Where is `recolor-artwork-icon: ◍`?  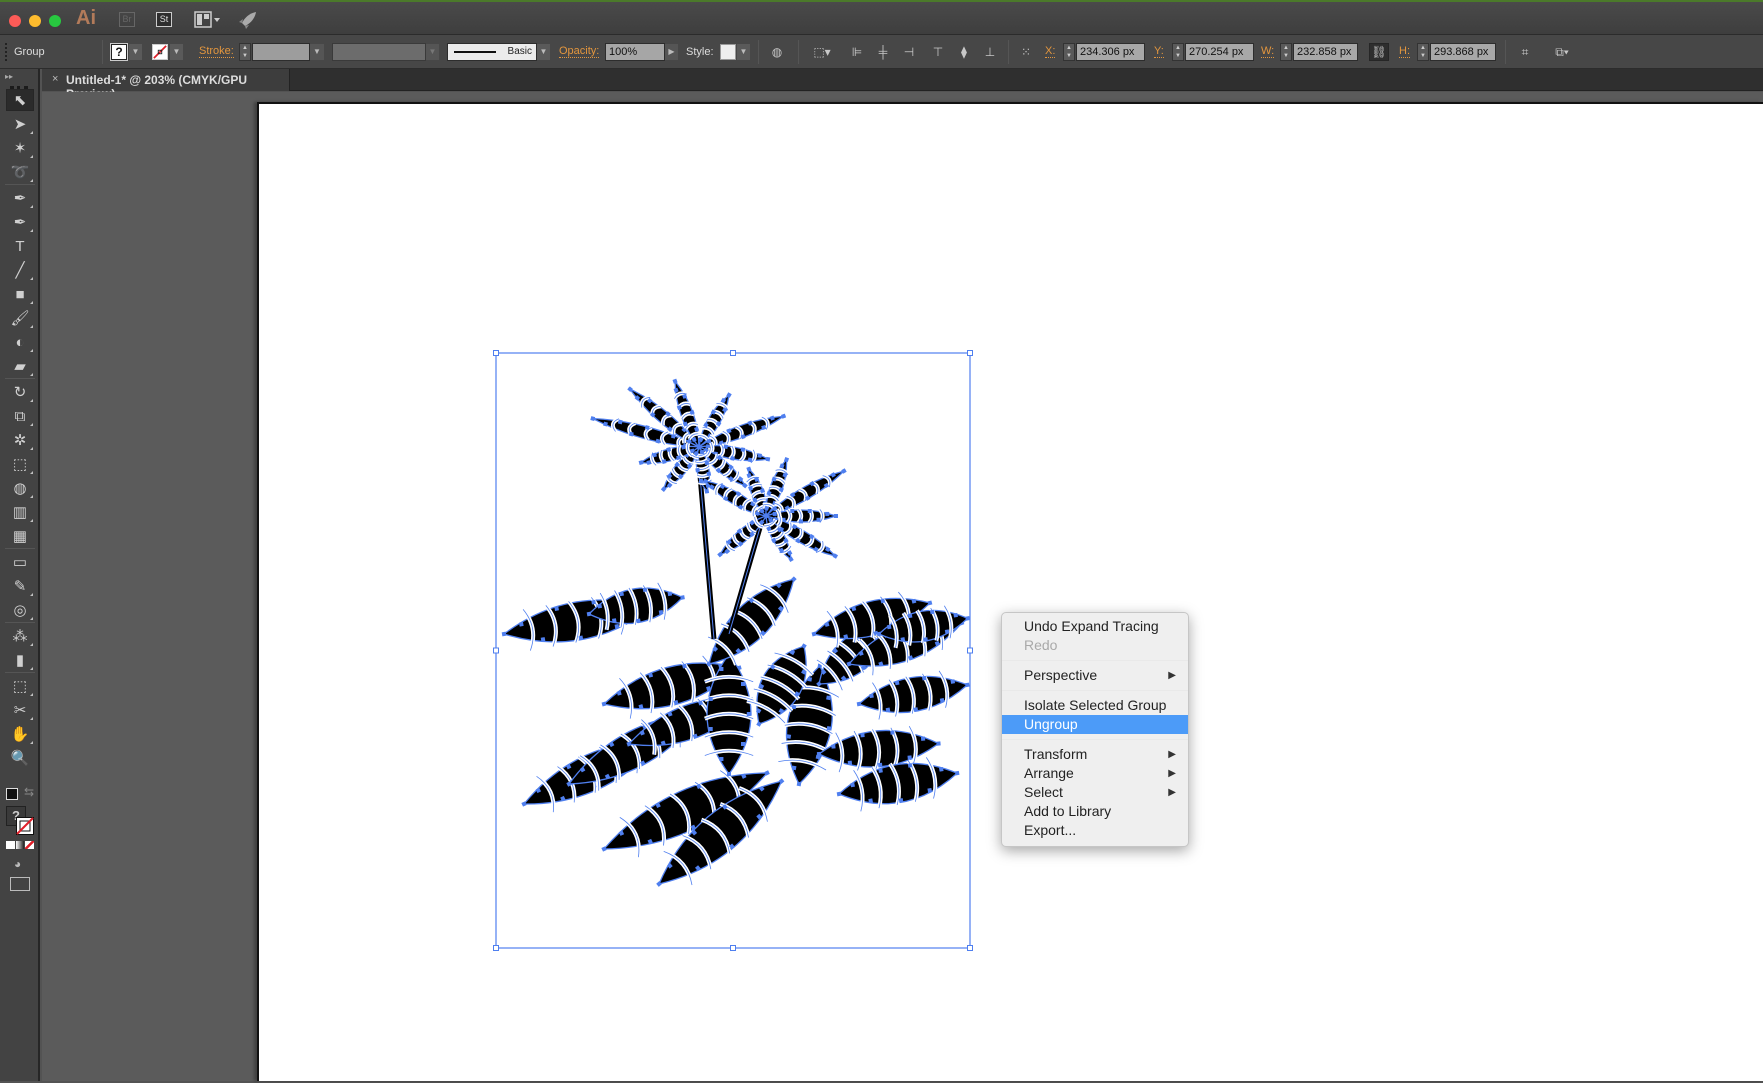 recolor-artwork-icon: ◍ is located at coordinates (777, 52).